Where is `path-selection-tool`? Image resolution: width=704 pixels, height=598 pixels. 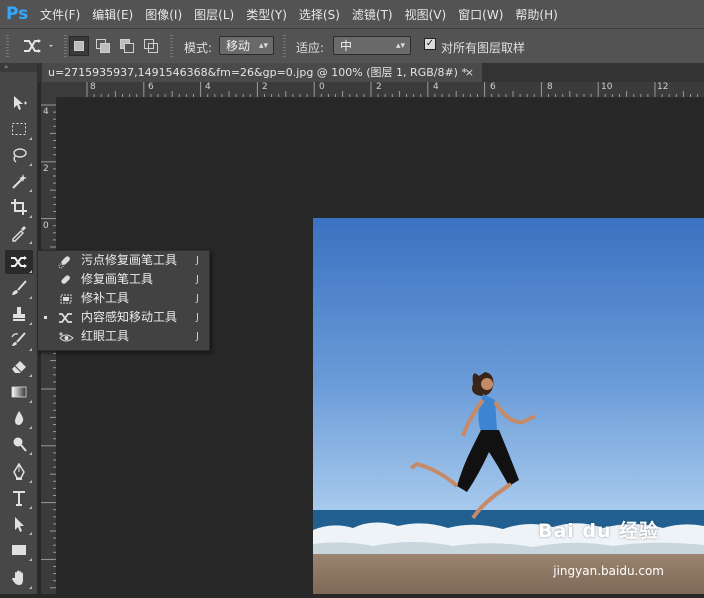
path-selection-tool is located at coordinates (19, 524).